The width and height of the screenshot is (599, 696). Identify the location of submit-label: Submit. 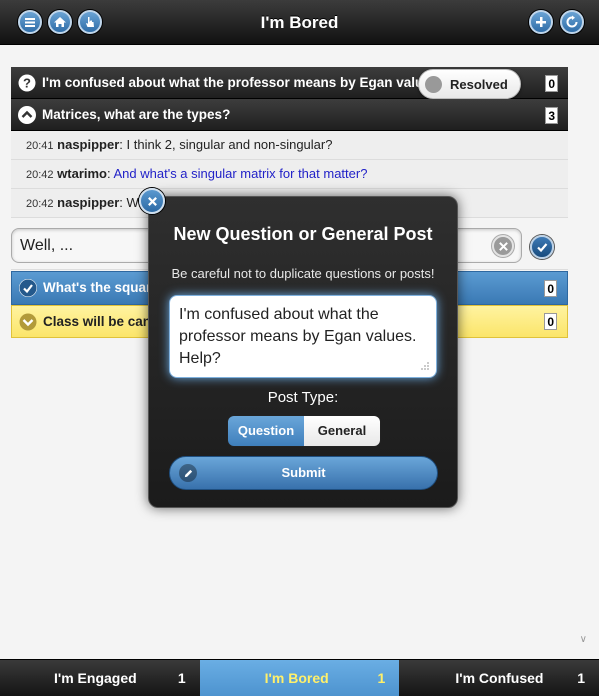
(303, 472).